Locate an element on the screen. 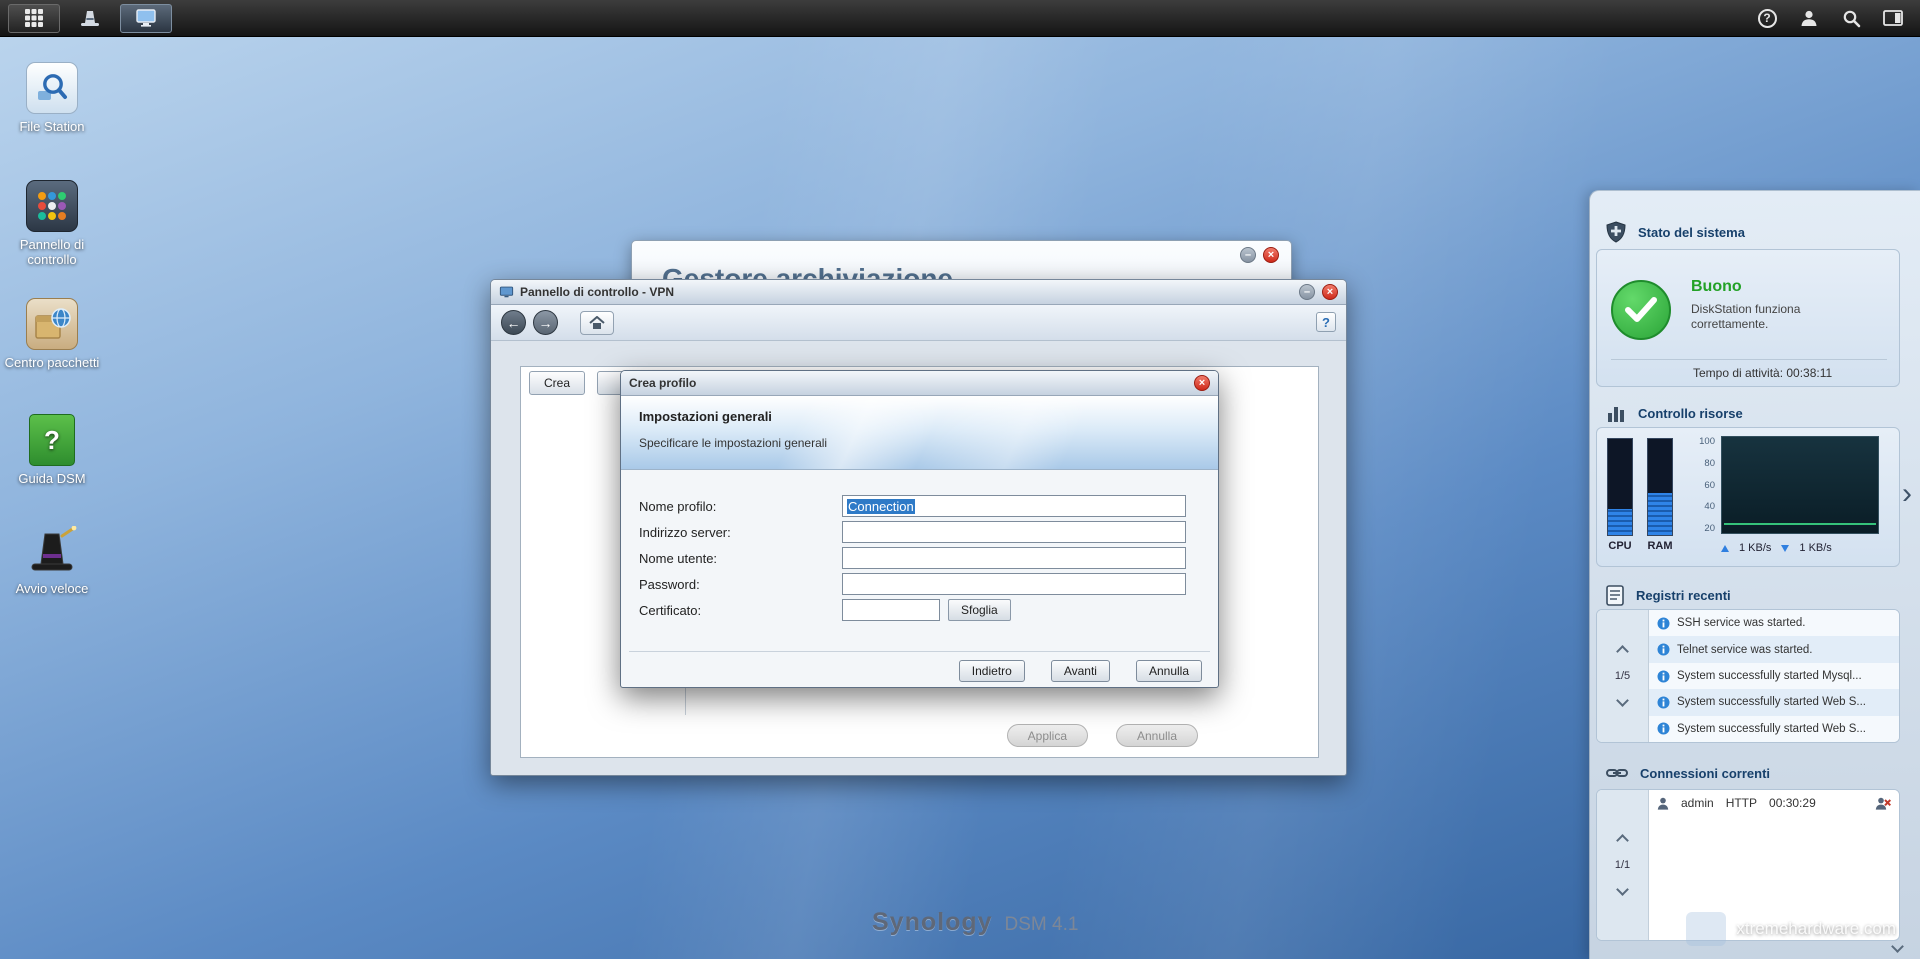 The height and width of the screenshot is (959, 1920). connections-page-up-icon is located at coordinates (1622, 840).